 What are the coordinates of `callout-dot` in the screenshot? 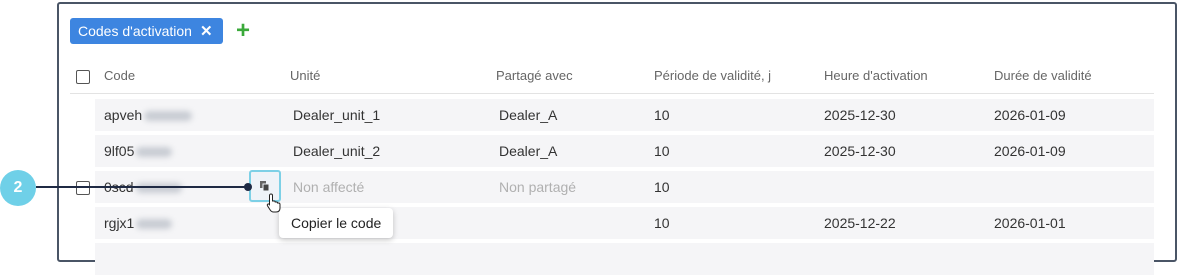 It's located at (248, 187).